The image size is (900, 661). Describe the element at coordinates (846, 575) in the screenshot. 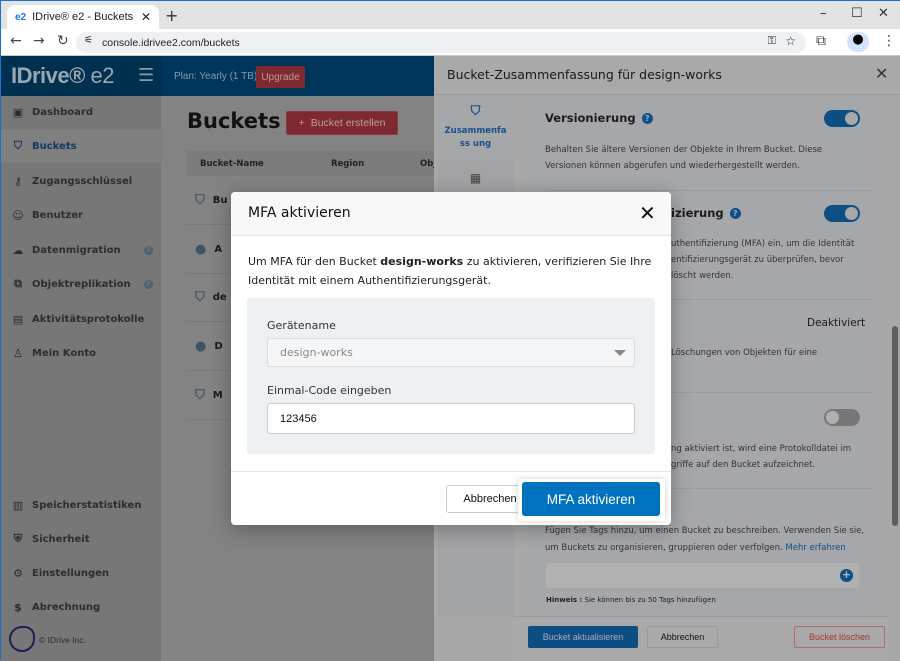

I see `add-tag-icon: +` at that location.